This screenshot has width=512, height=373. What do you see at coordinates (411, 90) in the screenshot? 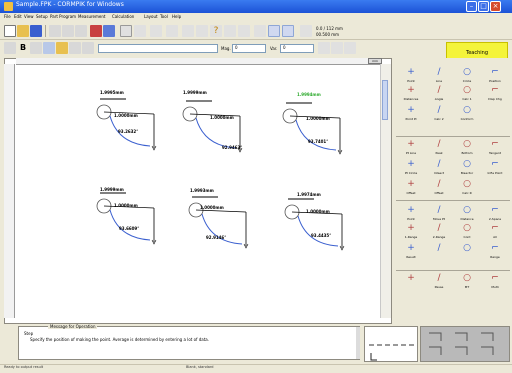
I see `distance-icon: +` at bounding box center [411, 90].